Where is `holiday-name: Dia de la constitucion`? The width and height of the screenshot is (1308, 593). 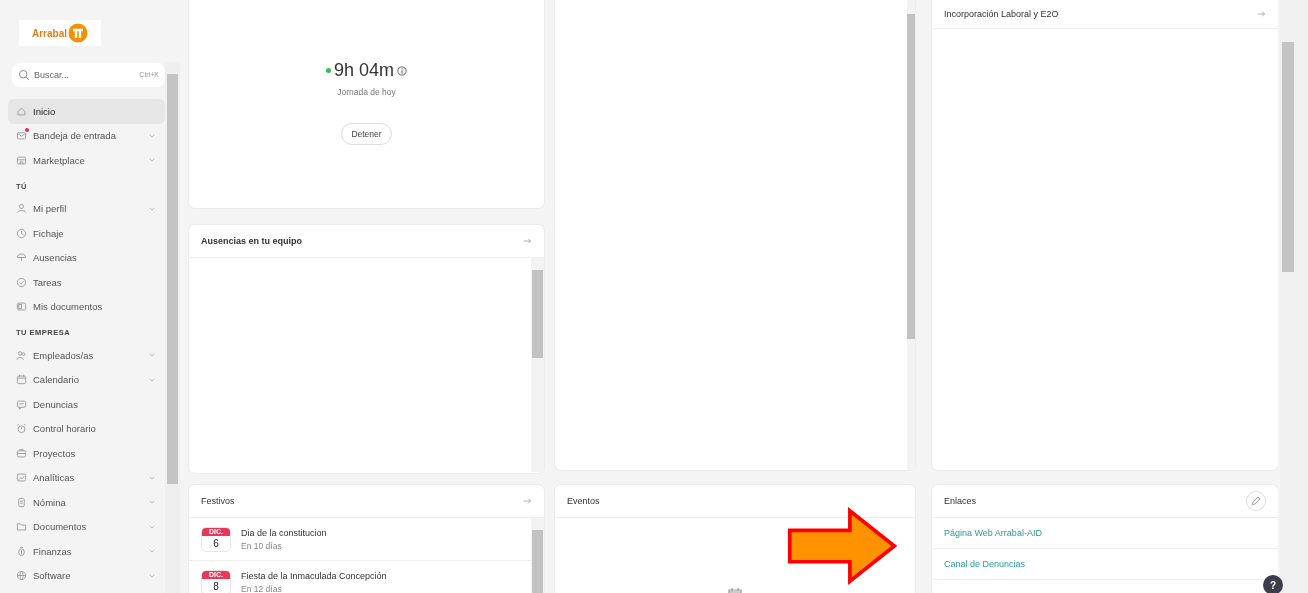
holiday-name: Dia de la constitucion is located at coordinates (284, 532).